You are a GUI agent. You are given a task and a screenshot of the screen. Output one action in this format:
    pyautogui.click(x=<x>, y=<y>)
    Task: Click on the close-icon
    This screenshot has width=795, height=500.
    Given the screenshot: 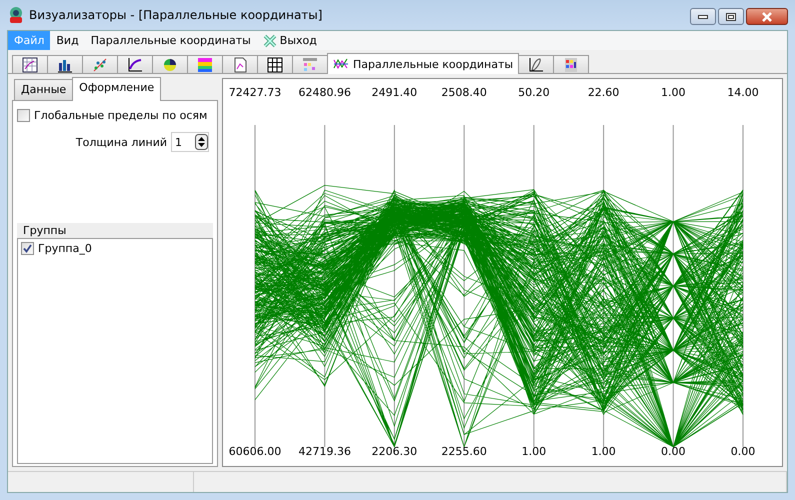 What is the action you would take?
    pyautogui.click(x=767, y=17)
    